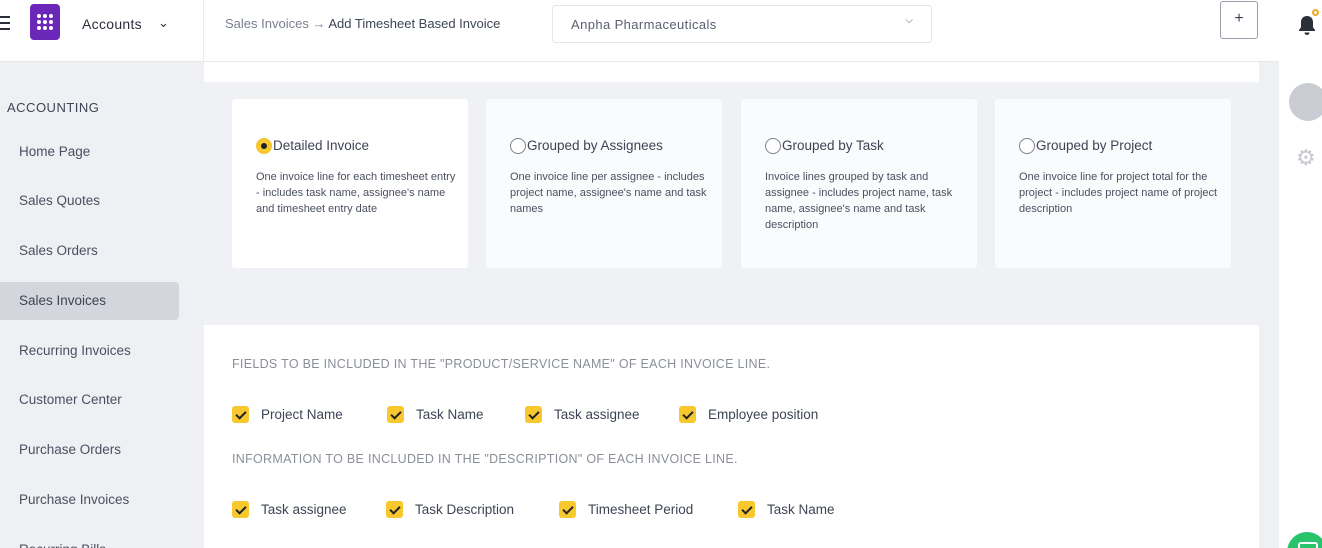  Describe the element at coordinates (644, 24) in the screenshot. I see `company-select-value: Anpha Pharmaceuticals` at that location.